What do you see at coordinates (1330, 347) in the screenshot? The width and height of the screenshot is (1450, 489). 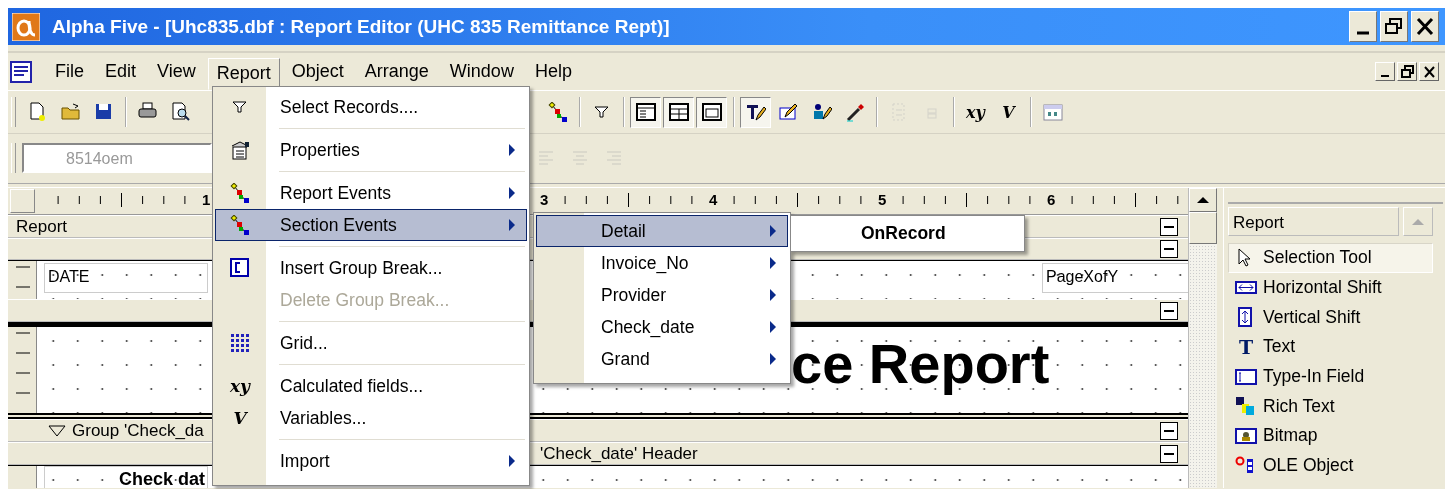 I see `tool-item: T Text` at bounding box center [1330, 347].